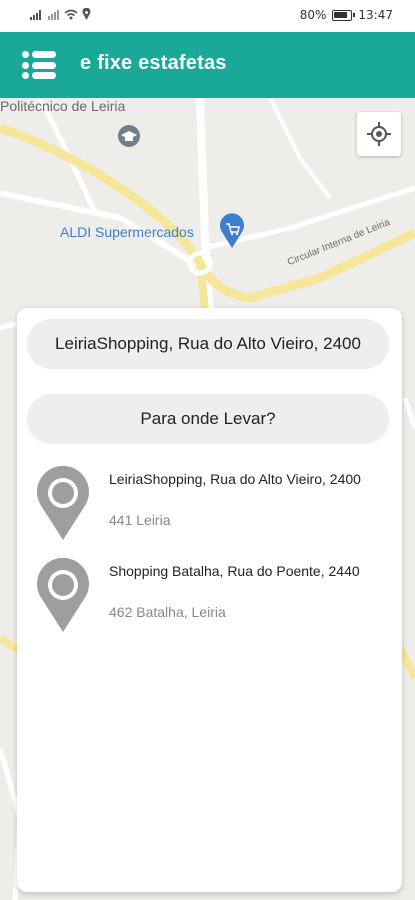 This screenshot has width=415, height=900. I want to click on clock: 13:47, so click(375, 15).